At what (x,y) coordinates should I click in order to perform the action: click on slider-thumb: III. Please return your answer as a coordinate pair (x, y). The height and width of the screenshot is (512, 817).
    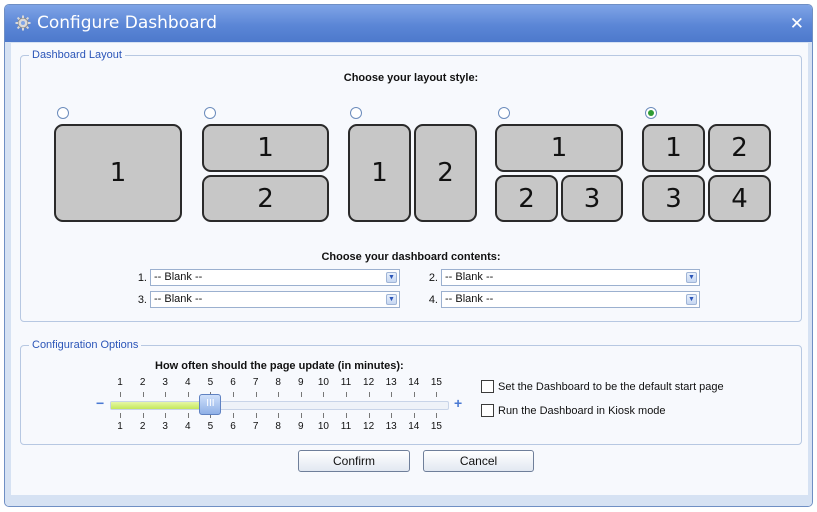
    Looking at the image, I should click on (210, 404).